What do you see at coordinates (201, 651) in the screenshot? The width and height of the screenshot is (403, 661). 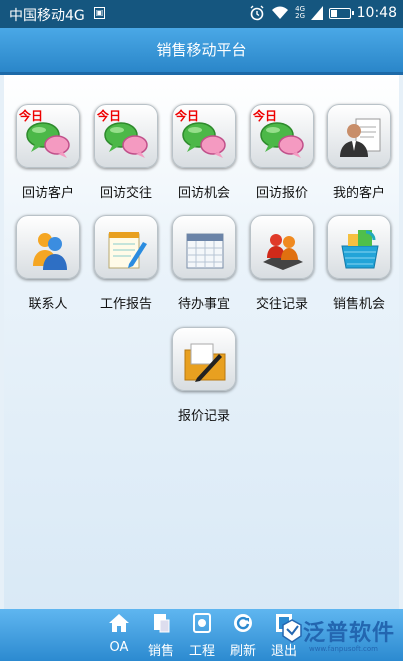 I see `nav-label: 工程` at bounding box center [201, 651].